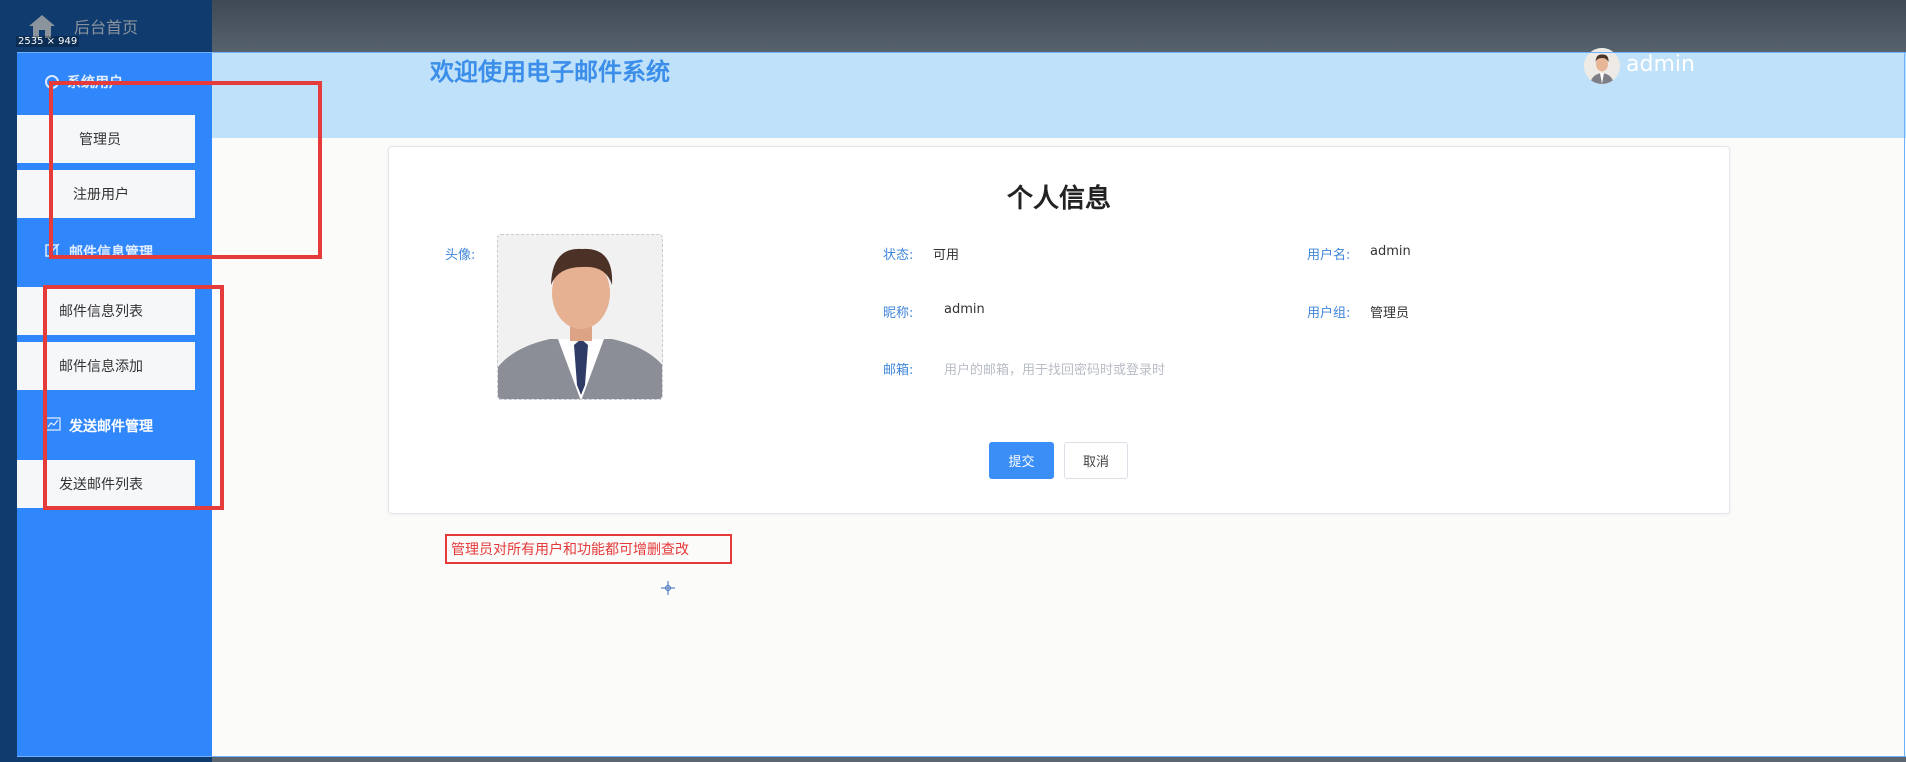 The image size is (1906, 762). What do you see at coordinates (106, 26) in the screenshot?
I see `home-link: 后台首页` at bounding box center [106, 26].